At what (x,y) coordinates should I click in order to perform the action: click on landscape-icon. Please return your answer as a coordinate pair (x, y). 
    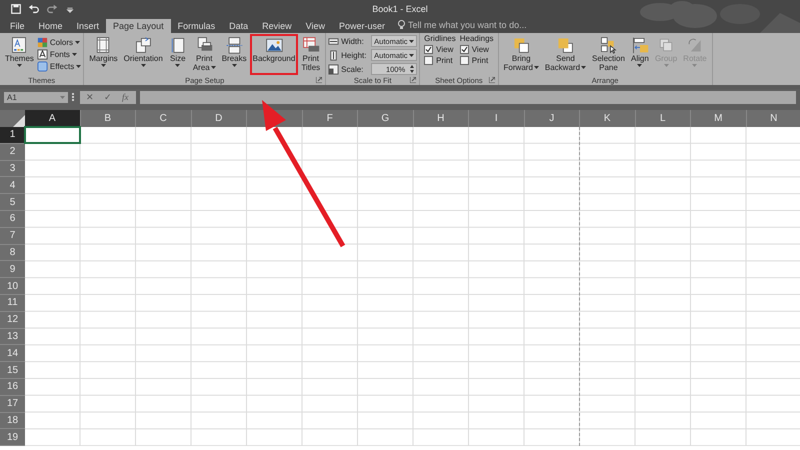
    Looking at the image, I should click on (273, 45).